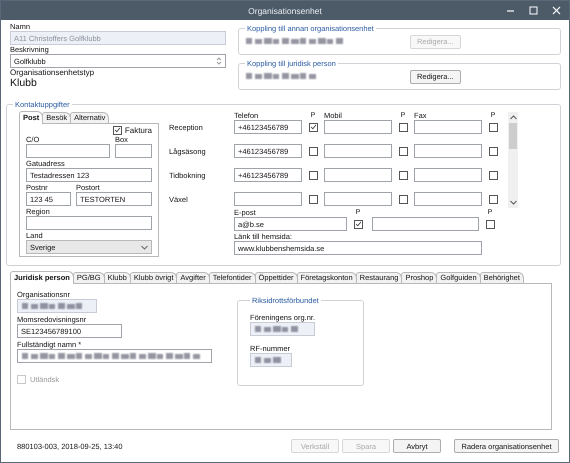 Image resolution: width=570 pixels, height=463 pixels. What do you see at coordinates (219, 61) in the screenshot?
I see `spinner-icon` at bounding box center [219, 61].